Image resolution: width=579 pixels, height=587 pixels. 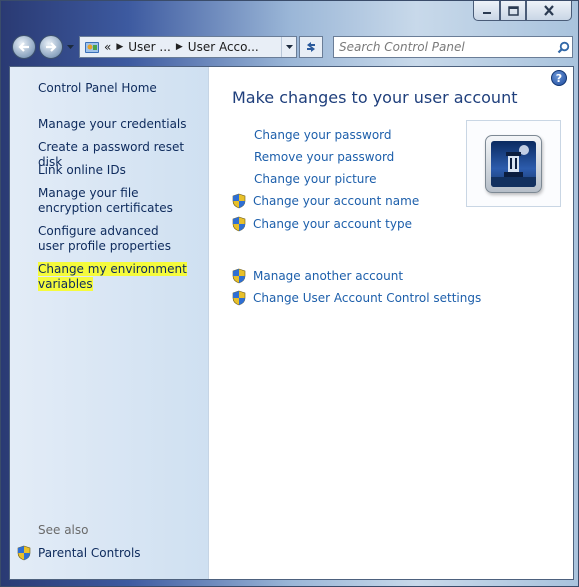 I want to click on control-panel-icon, so click(x=92, y=47).